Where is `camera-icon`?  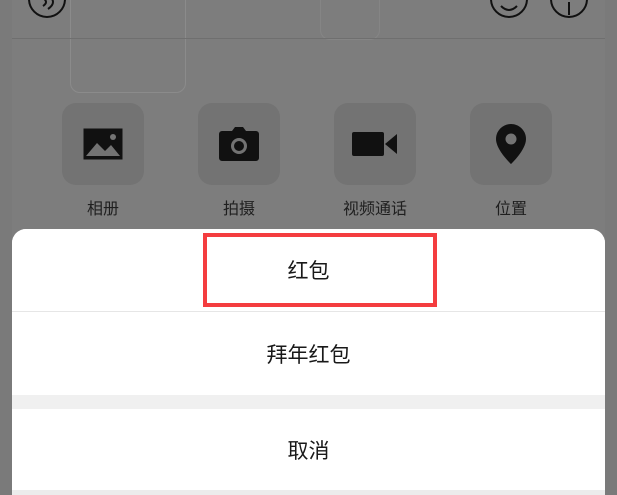 camera-icon is located at coordinates (239, 144).